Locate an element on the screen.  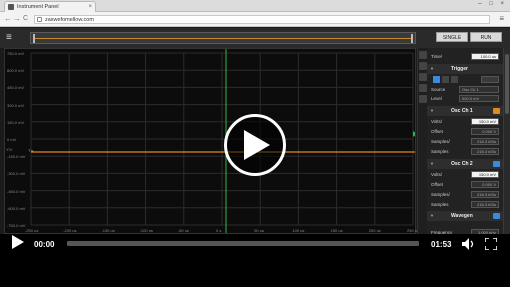
osc1-samples2-row: Samples 218.3 kS/s is located at coordinates (465, 151).